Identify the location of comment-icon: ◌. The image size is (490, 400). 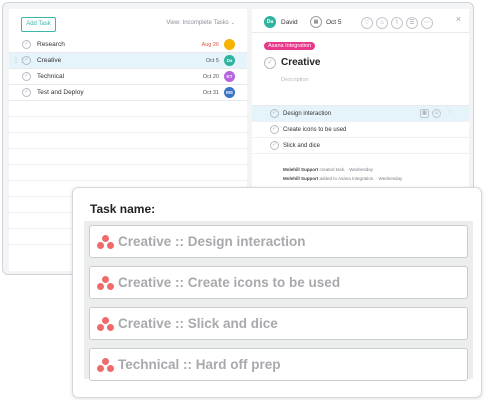
(450, 113).